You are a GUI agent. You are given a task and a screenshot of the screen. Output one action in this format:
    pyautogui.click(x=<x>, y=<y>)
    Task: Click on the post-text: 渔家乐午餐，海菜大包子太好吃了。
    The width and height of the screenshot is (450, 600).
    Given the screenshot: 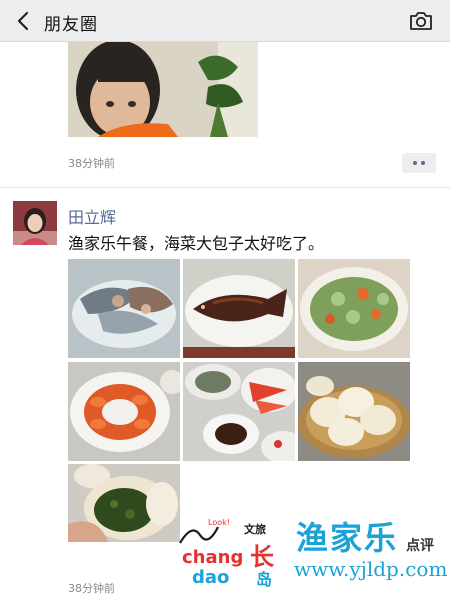 What is the action you would take?
    pyautogui.click(x=196, y=243)
    